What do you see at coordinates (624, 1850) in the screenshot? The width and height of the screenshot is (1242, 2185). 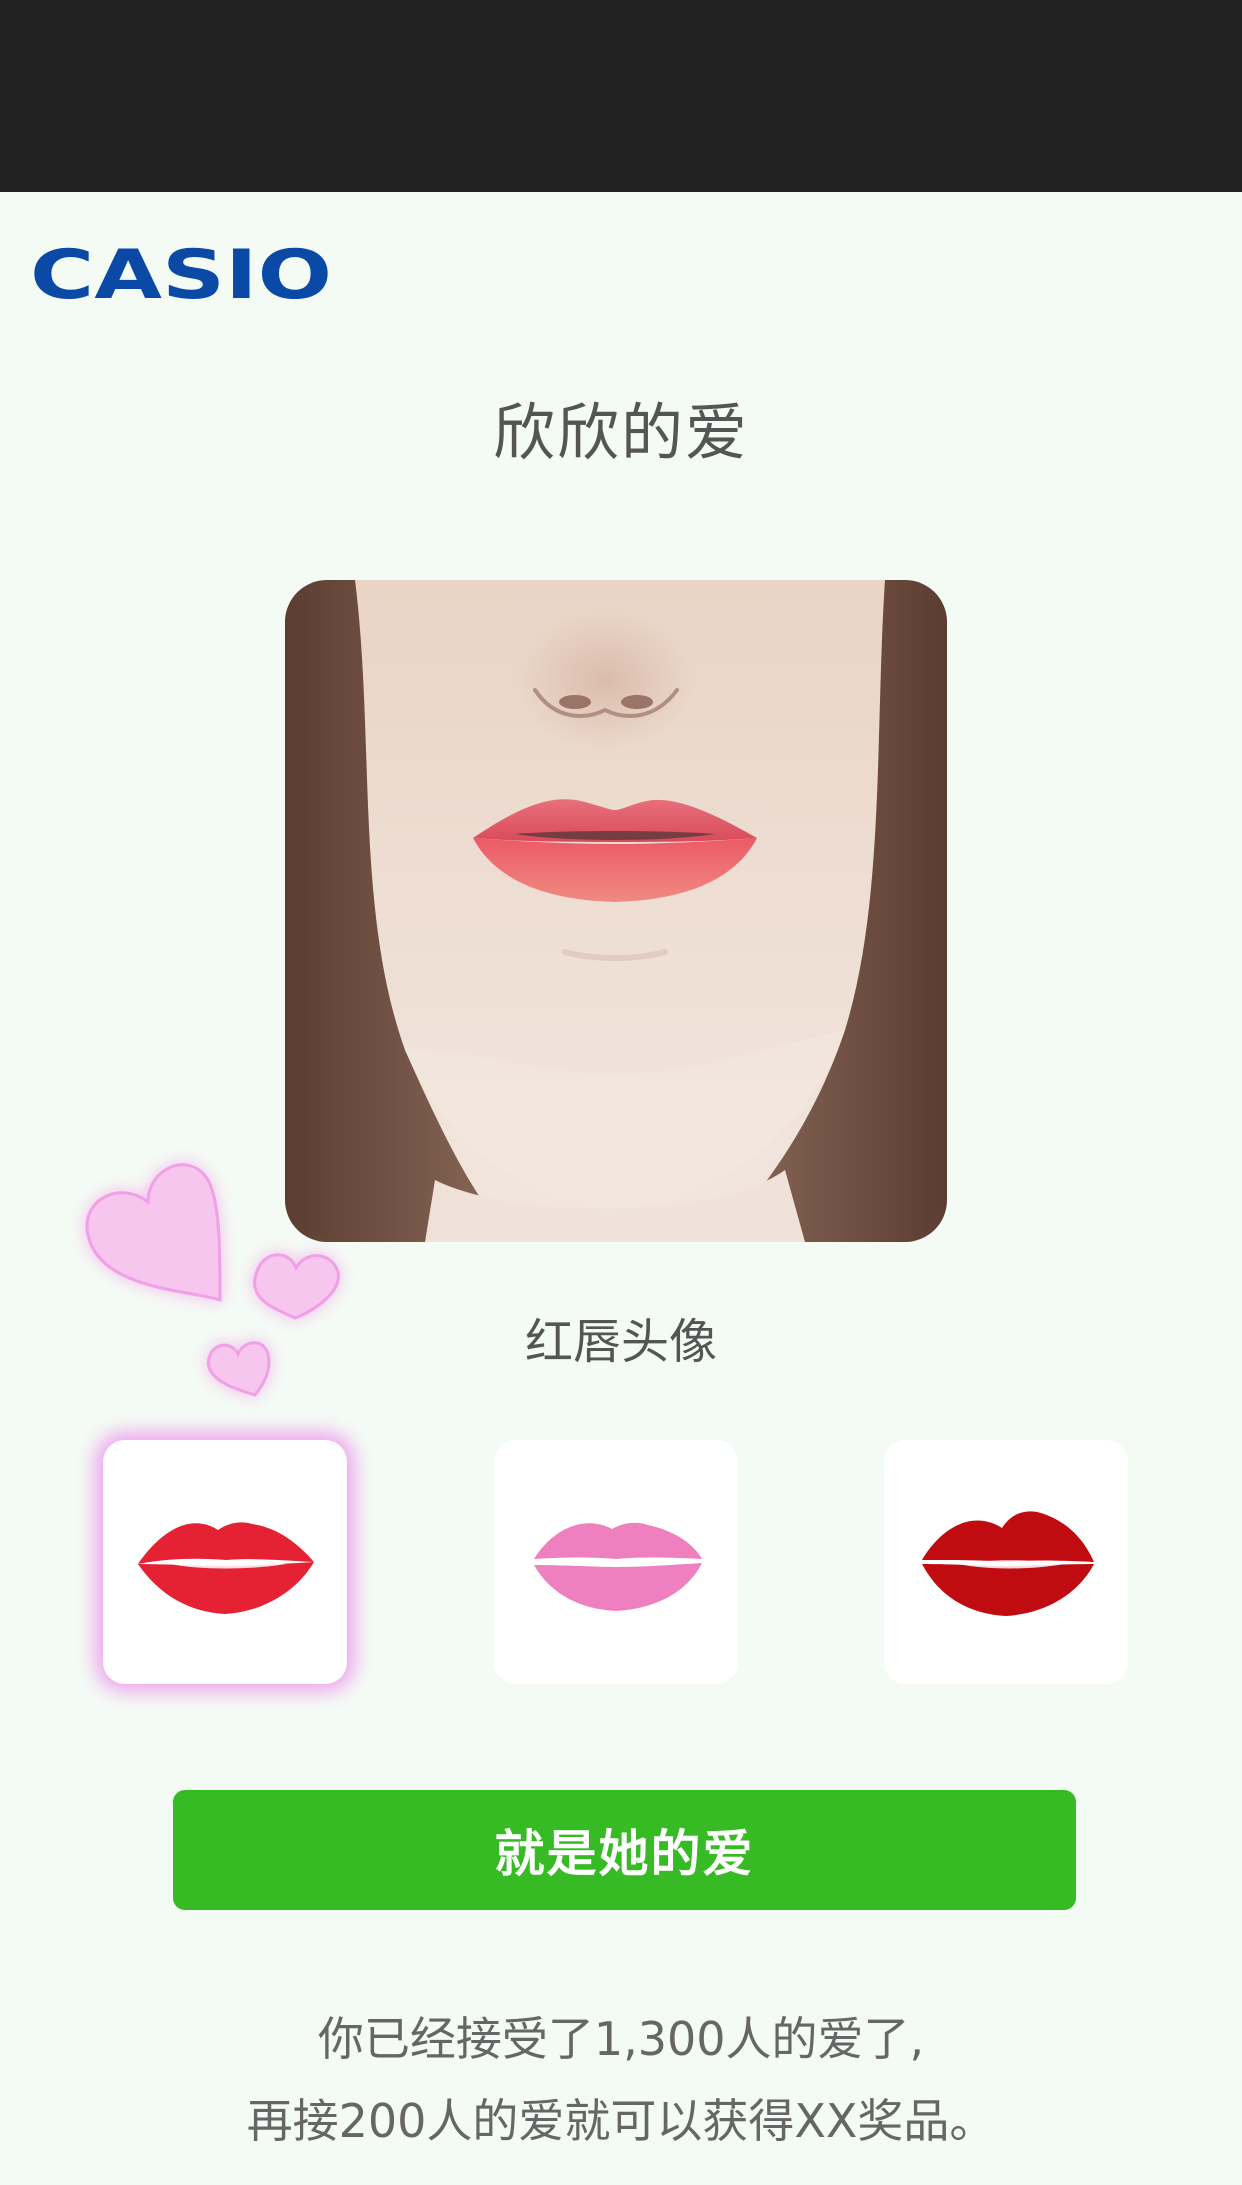 I see `confirm-love-button: 就是她的爱` at bounding box center [624, 1850].